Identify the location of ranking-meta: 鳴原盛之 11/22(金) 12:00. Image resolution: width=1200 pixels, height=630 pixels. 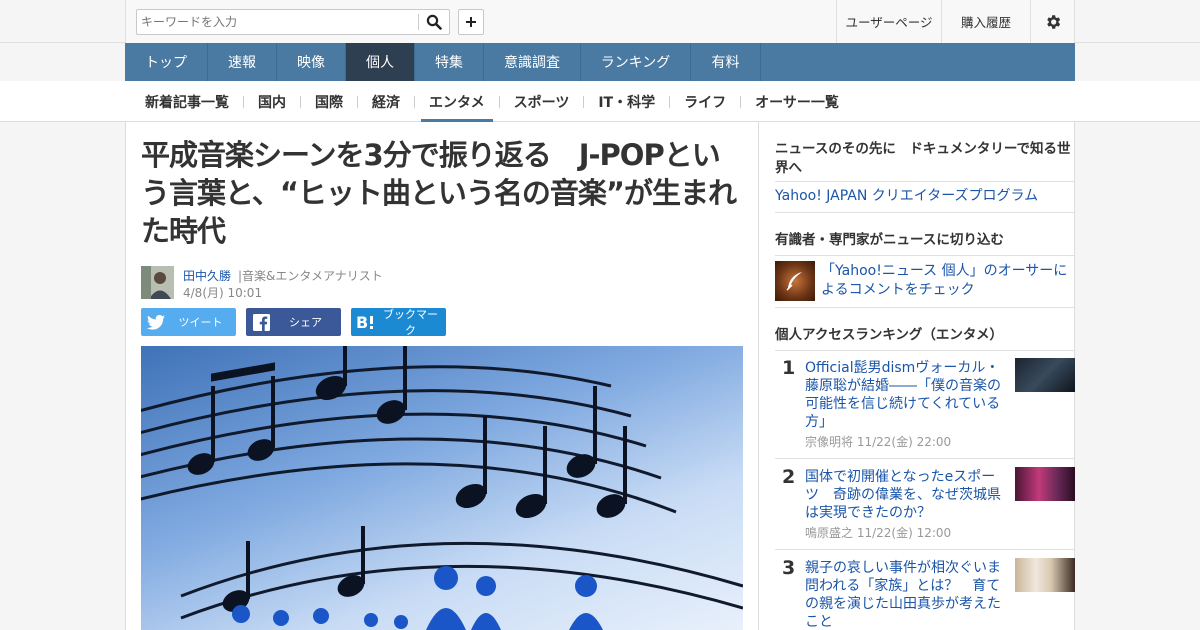
(878, 533).